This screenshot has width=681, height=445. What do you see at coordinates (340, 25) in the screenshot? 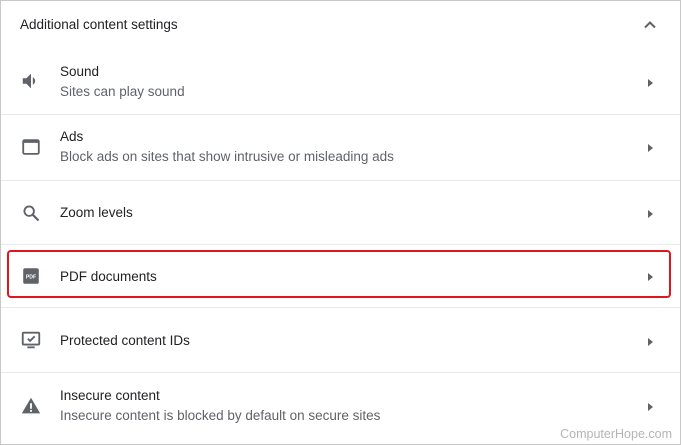
I see `section-header: Additional content settings` at bounding box center [340, 25].